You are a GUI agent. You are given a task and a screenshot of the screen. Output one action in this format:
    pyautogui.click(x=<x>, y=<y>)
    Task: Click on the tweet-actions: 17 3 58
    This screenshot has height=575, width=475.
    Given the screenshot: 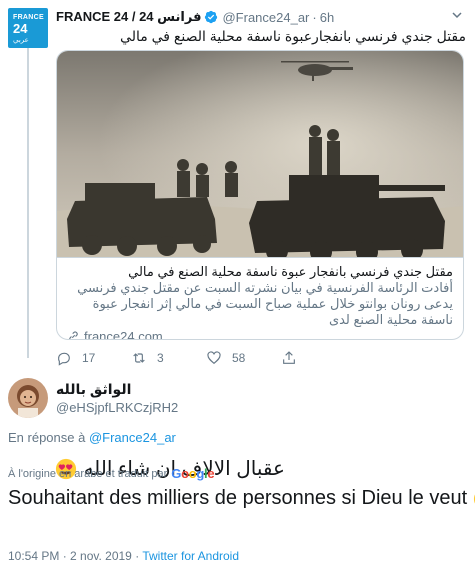 What is the action you would take?
    pyautogui.click(x=206, y=358)
    